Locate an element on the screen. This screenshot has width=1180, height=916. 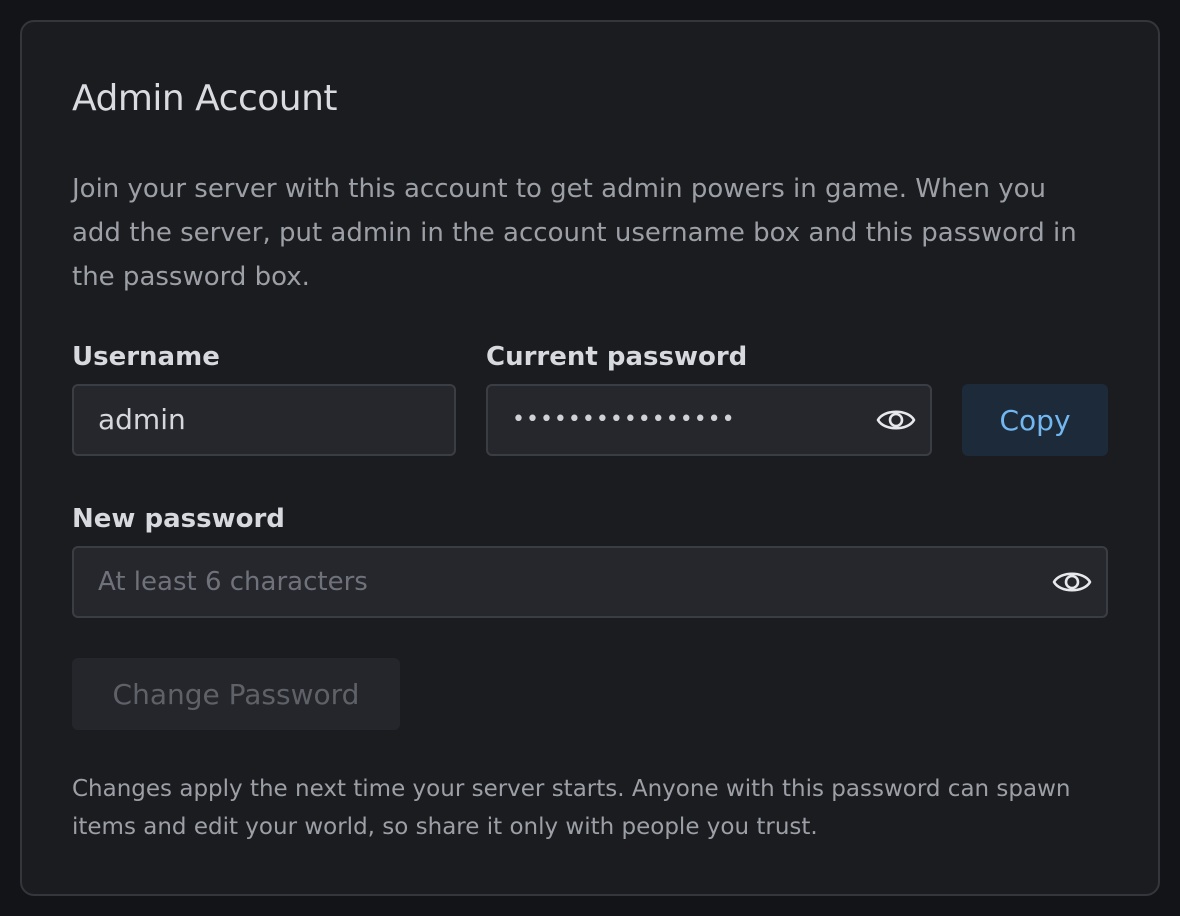
current-password-field: •••••••••••••••• is located at coordinates (709, 420).